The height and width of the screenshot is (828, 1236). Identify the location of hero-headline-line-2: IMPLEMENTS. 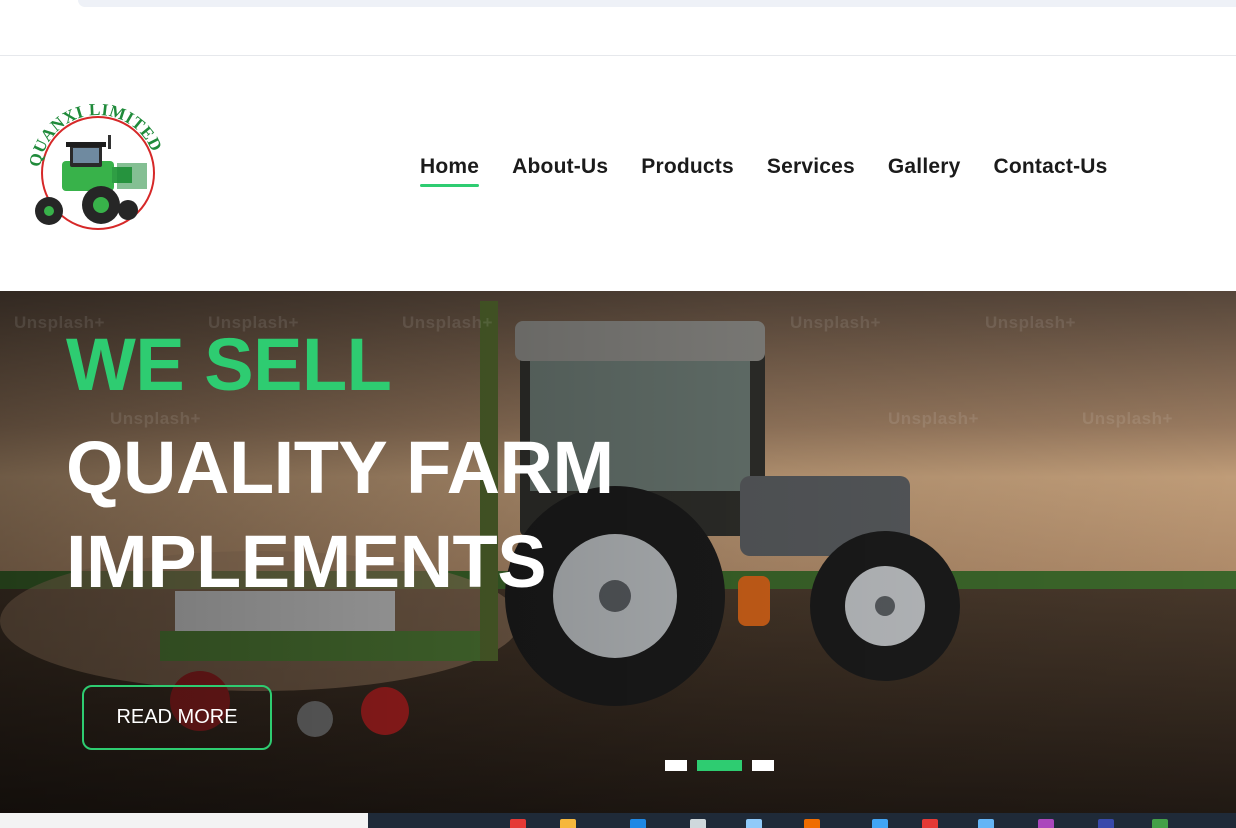
(306, 561).